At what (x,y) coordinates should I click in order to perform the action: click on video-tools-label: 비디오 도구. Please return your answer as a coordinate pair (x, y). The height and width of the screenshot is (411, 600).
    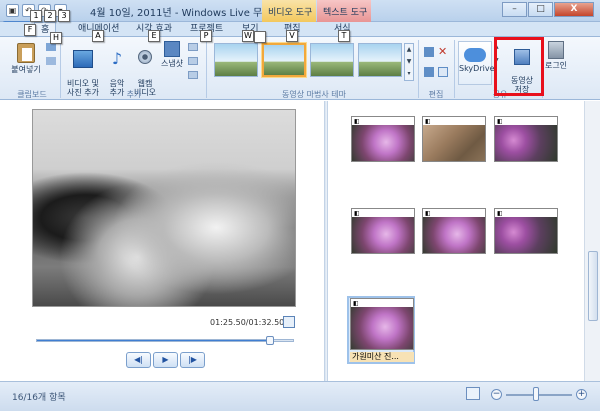
    Looking at the image, I should click on (290, 13).